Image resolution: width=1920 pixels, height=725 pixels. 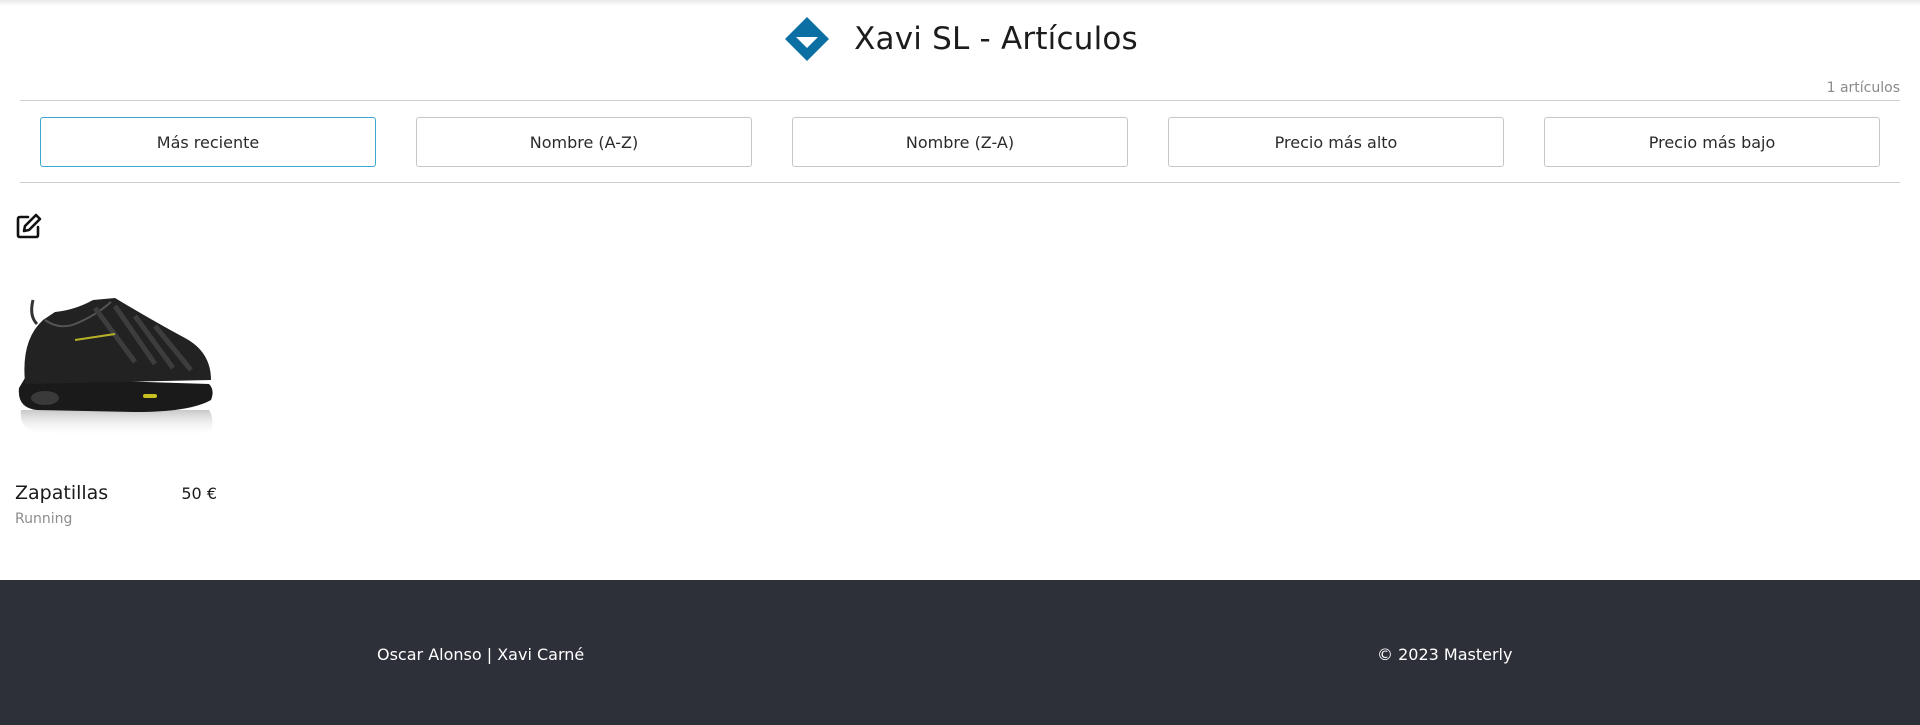 I want to click on product-price: 50 €, so click(x=199, y=493).